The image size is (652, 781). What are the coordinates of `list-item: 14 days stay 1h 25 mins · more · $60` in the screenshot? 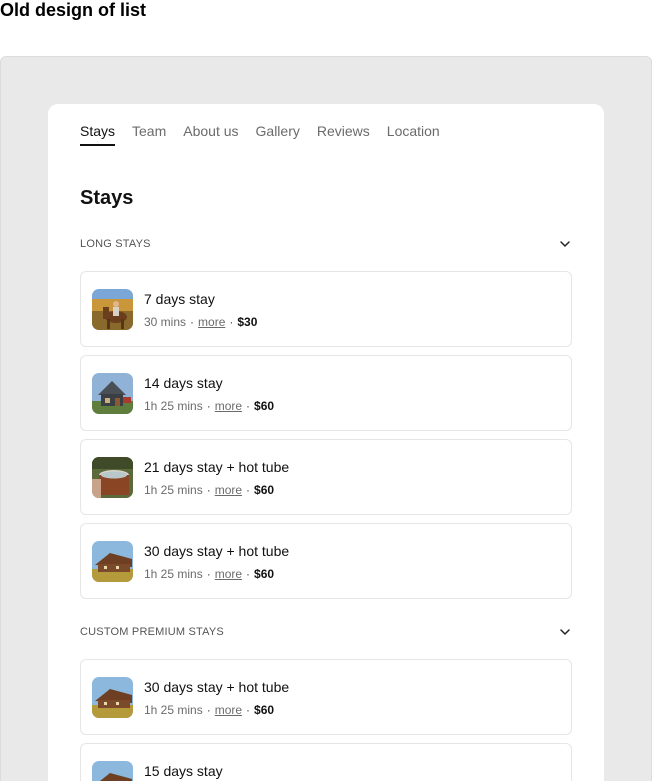 It's located at (326, 393).